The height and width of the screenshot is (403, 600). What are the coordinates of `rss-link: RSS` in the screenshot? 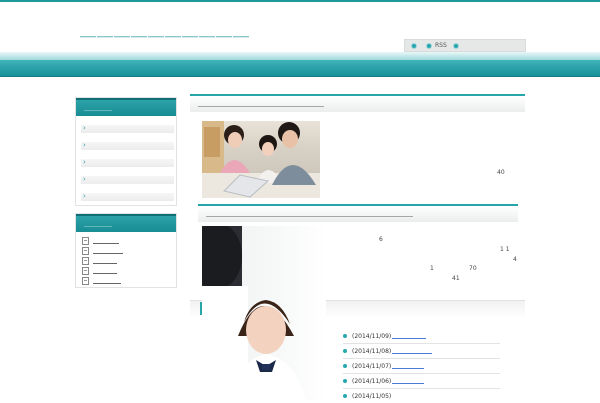 It's located at (441, 45).